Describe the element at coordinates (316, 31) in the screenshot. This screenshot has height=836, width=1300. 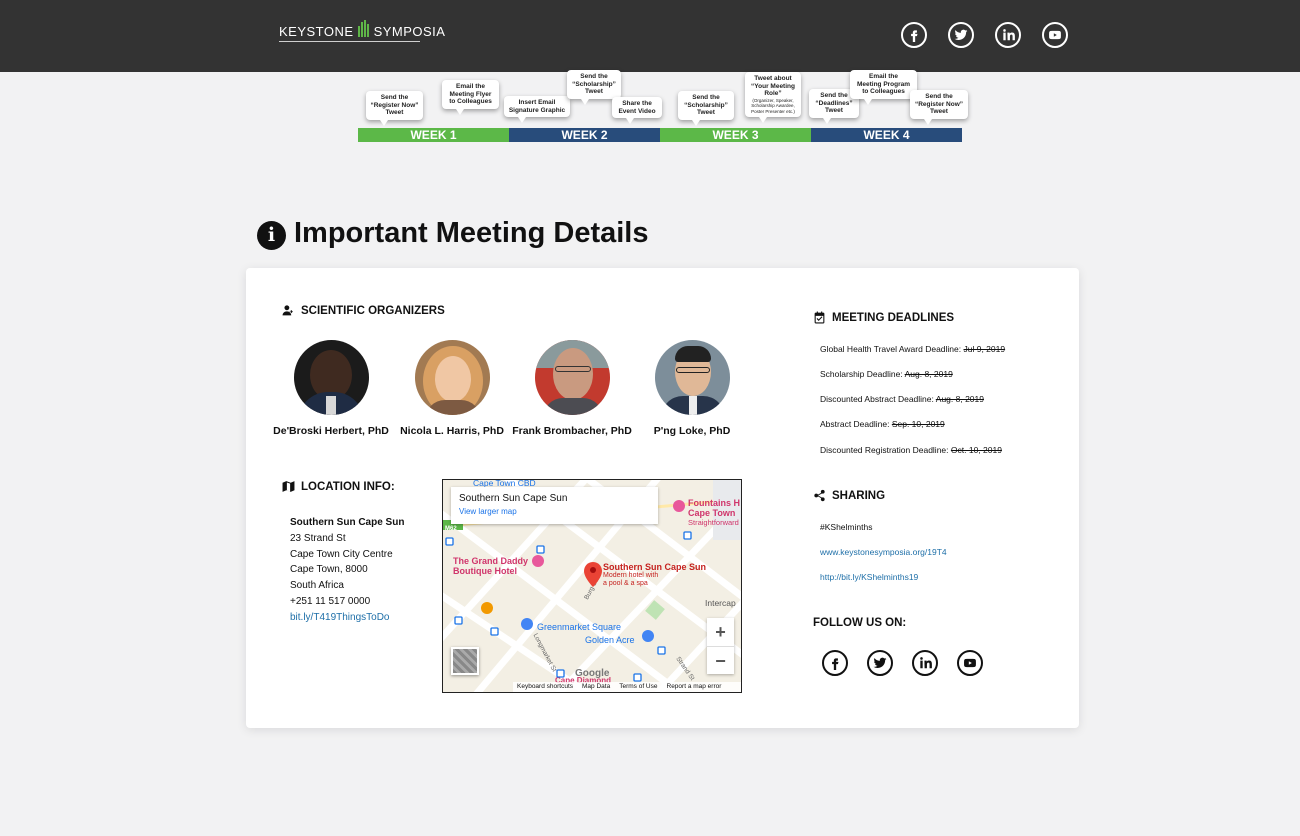
I see `logo-text-left: KEYSTONE` at that location.